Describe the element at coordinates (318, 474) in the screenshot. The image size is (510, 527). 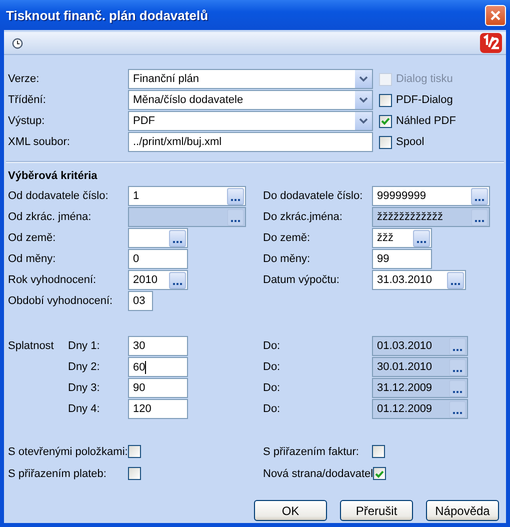
I see `checkbox-label: Nová strana/dodavatel` at that location.